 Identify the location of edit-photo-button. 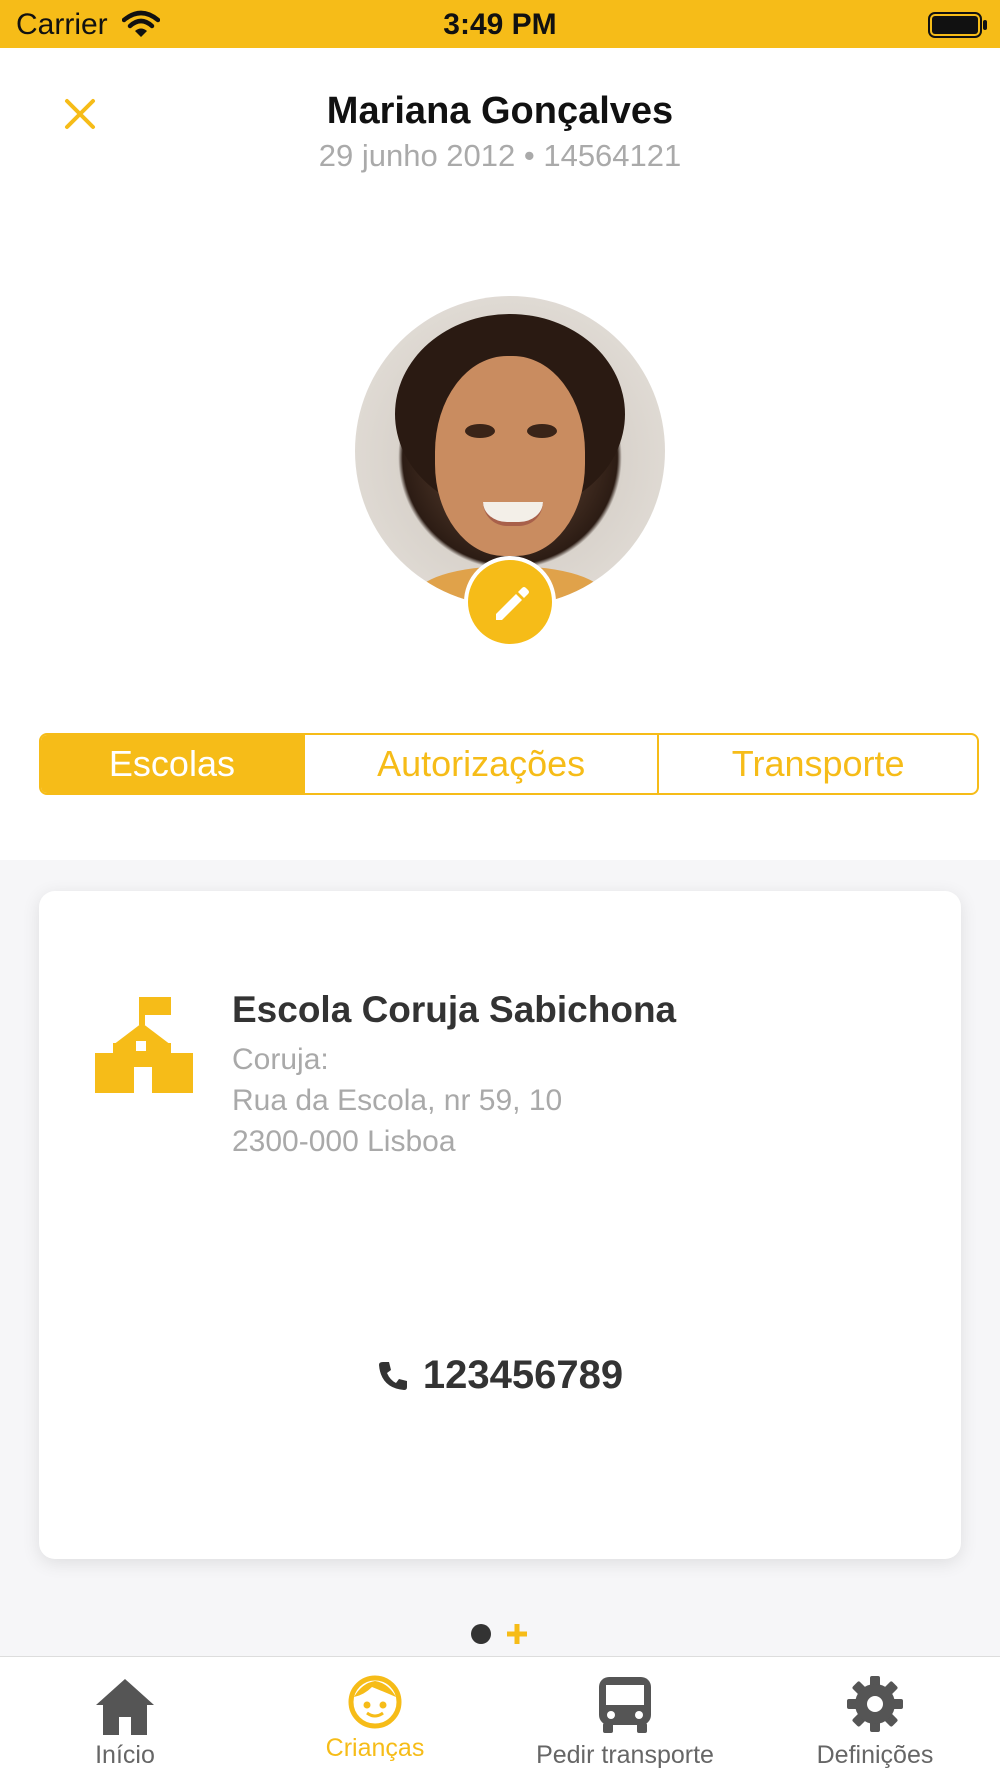
(510, 602).